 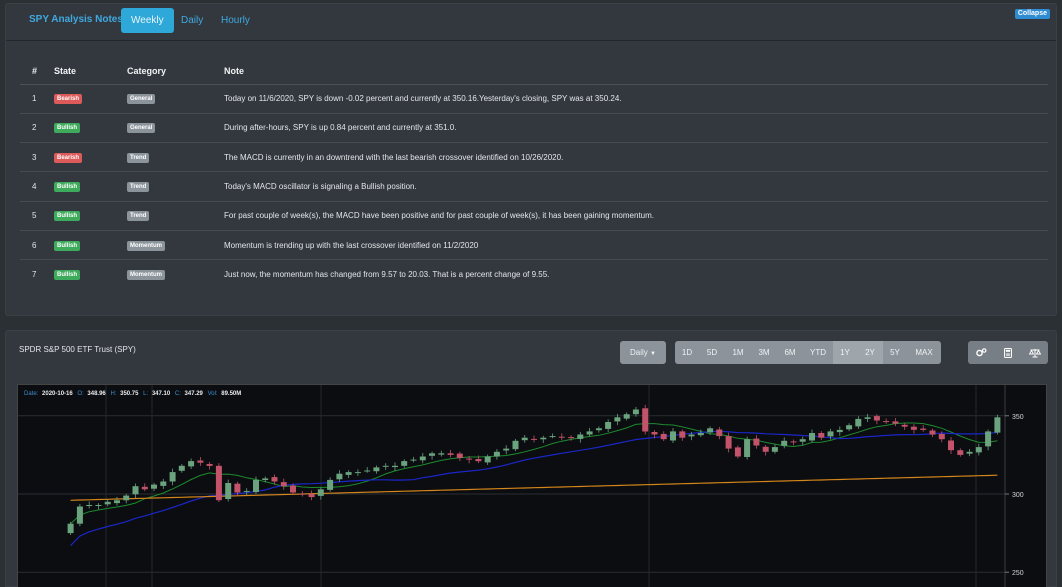 I want to click on range-button-max: MAX, so click(x=924, y=352).